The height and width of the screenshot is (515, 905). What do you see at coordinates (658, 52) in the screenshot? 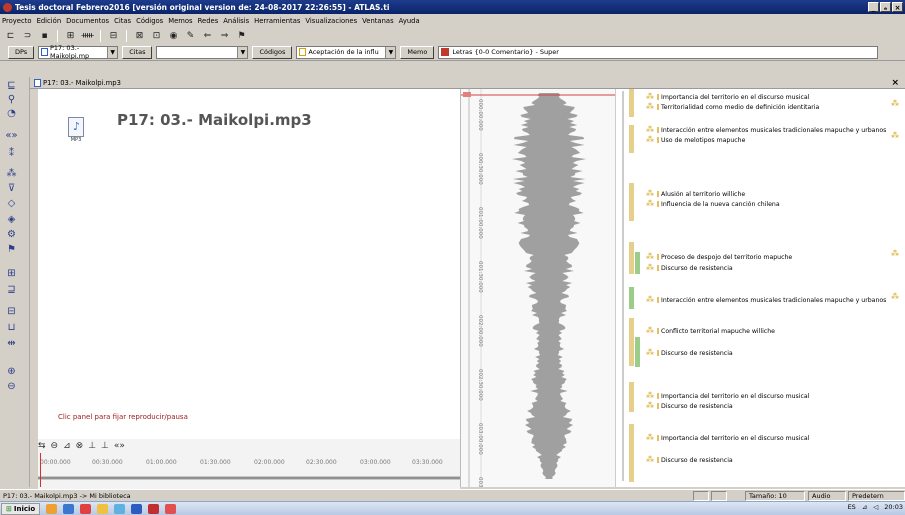
I see `memo-field: Letras {0-0 Comentario} - Super` at bounding box center [658, 52].